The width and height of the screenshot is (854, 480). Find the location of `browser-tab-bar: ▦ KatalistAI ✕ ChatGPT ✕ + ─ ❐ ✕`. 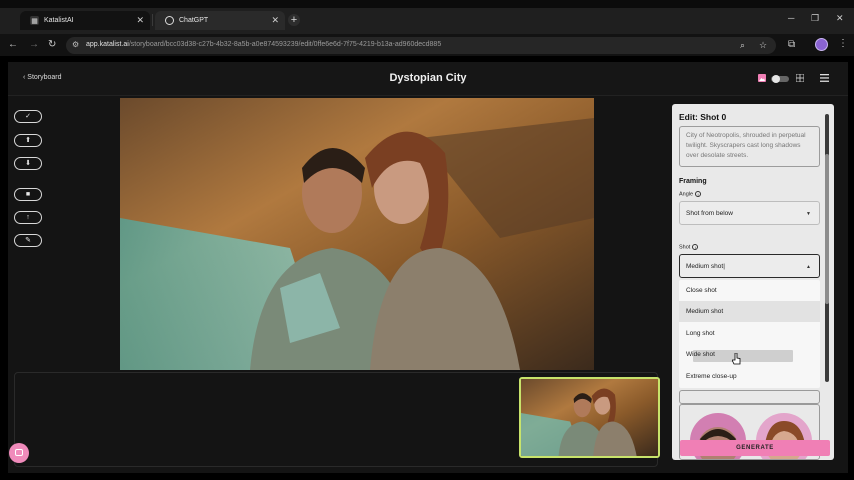

browser-tab-bar: ▦ KatalistAI ✕ ChatGPT ✕ + ─ ❐ ✕ is located at coordinates (427, 17).